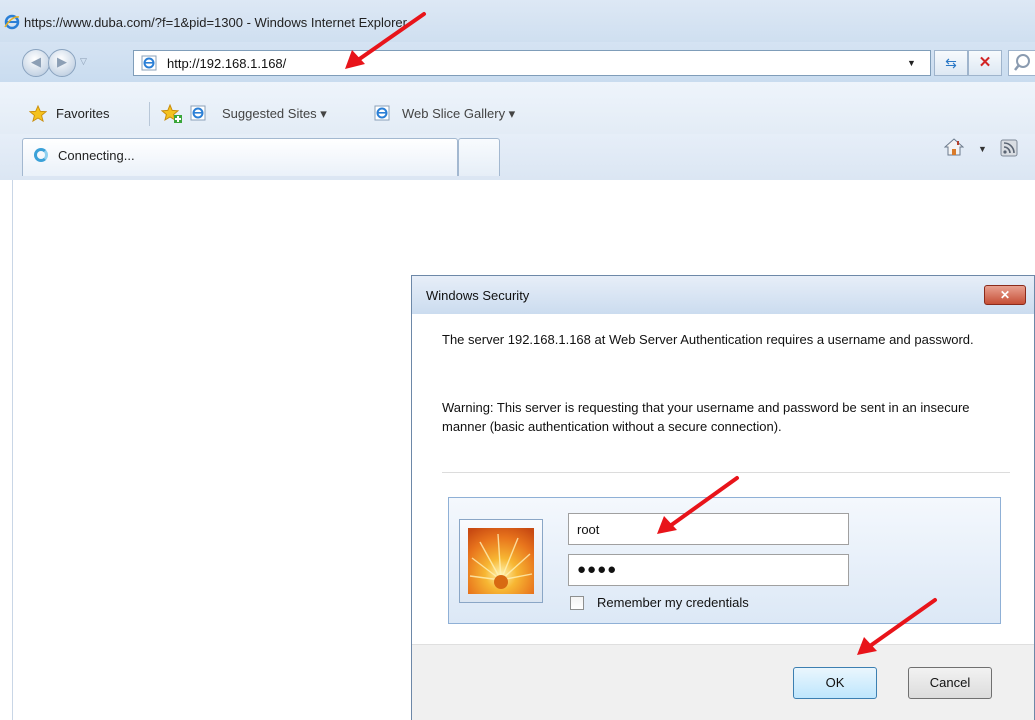  I want to click on dialog-close-button: ✕, so click(1005, 295).